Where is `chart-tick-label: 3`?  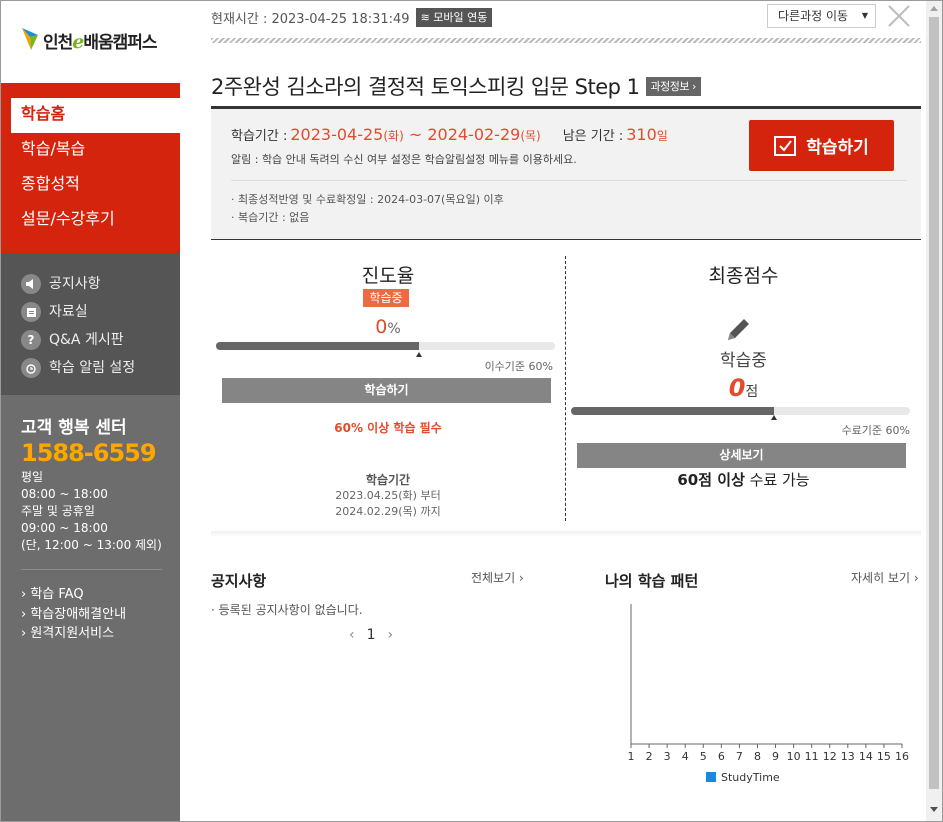 chart-tick-label: 3 is located at coordinates (667, 756).